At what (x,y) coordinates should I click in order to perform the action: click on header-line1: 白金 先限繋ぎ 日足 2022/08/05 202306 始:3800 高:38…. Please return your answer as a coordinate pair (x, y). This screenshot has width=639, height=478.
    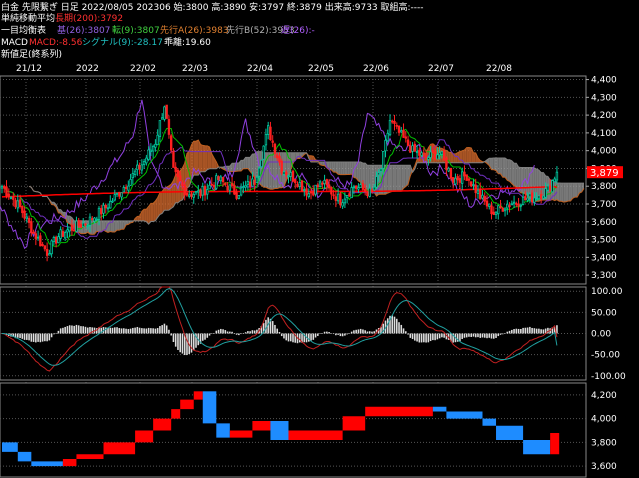
    Looking at the image, I should click on (212, 7).